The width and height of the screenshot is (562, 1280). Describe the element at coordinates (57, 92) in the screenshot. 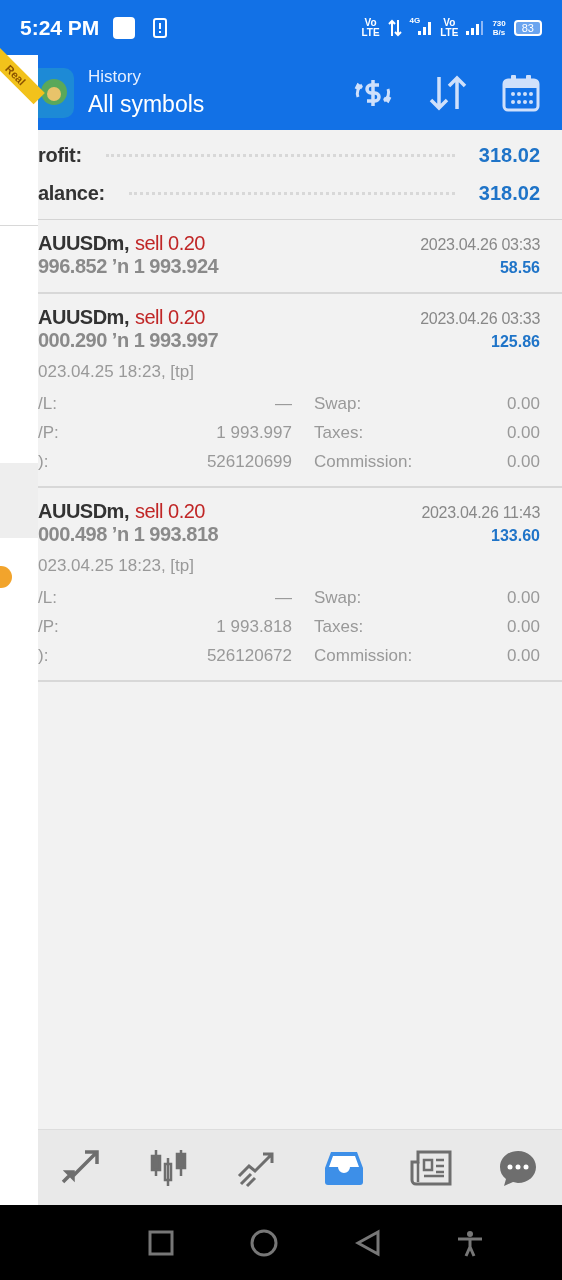

I see `app-logo-icon` at that location.